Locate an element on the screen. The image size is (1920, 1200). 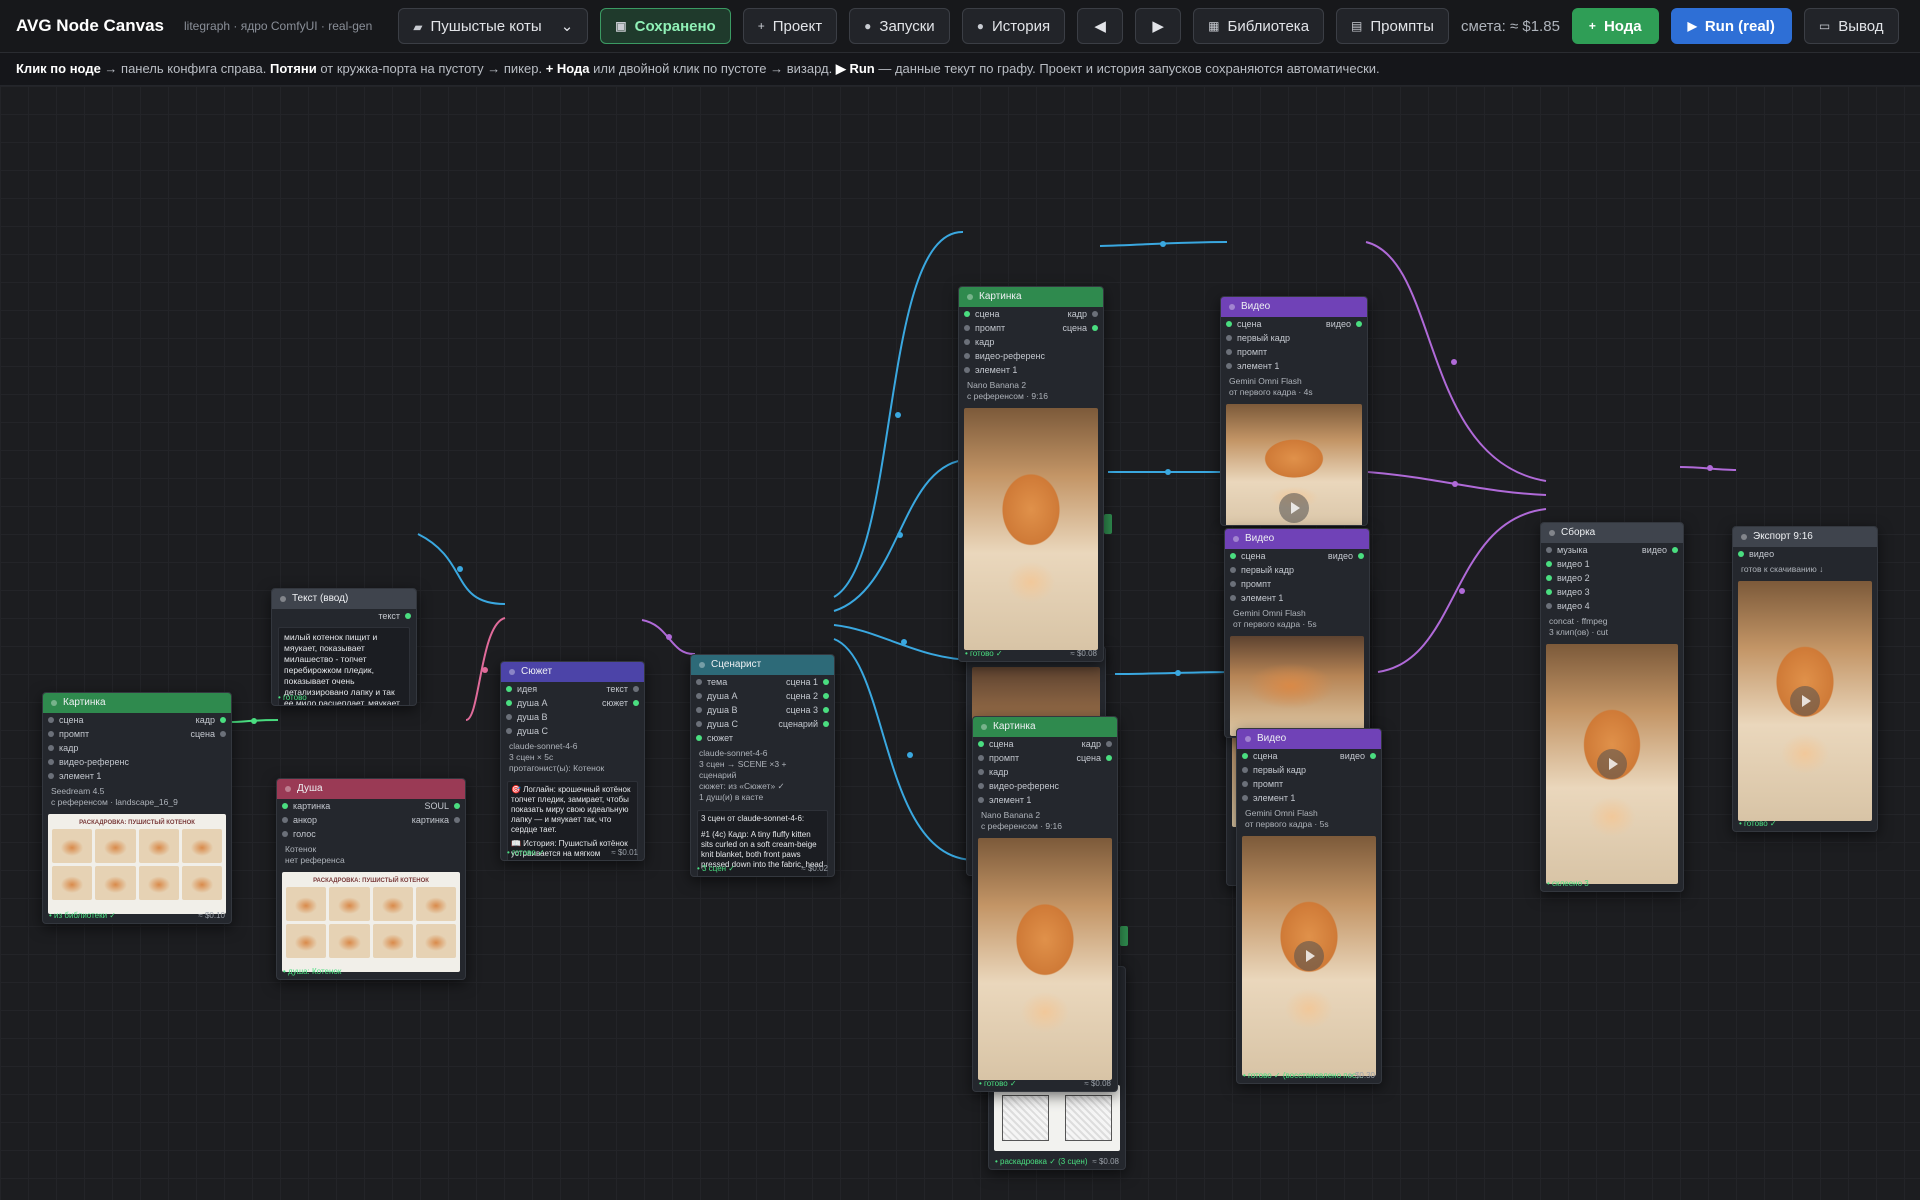
history-button: ● История is located at coordinates (1013, 26).